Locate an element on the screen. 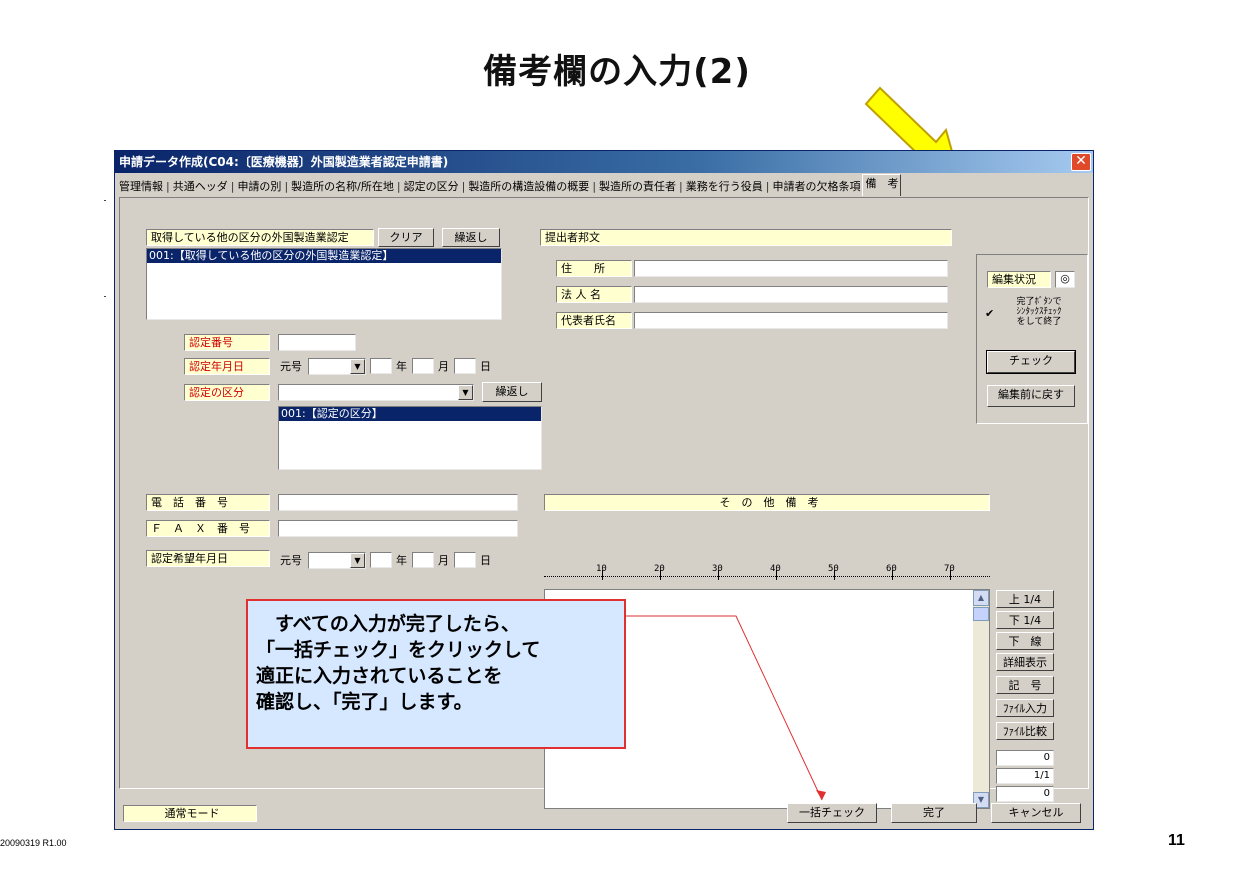 This screenshot has width=1234, height=874. ruler-number: 50 is located at coordinates (833, 569).